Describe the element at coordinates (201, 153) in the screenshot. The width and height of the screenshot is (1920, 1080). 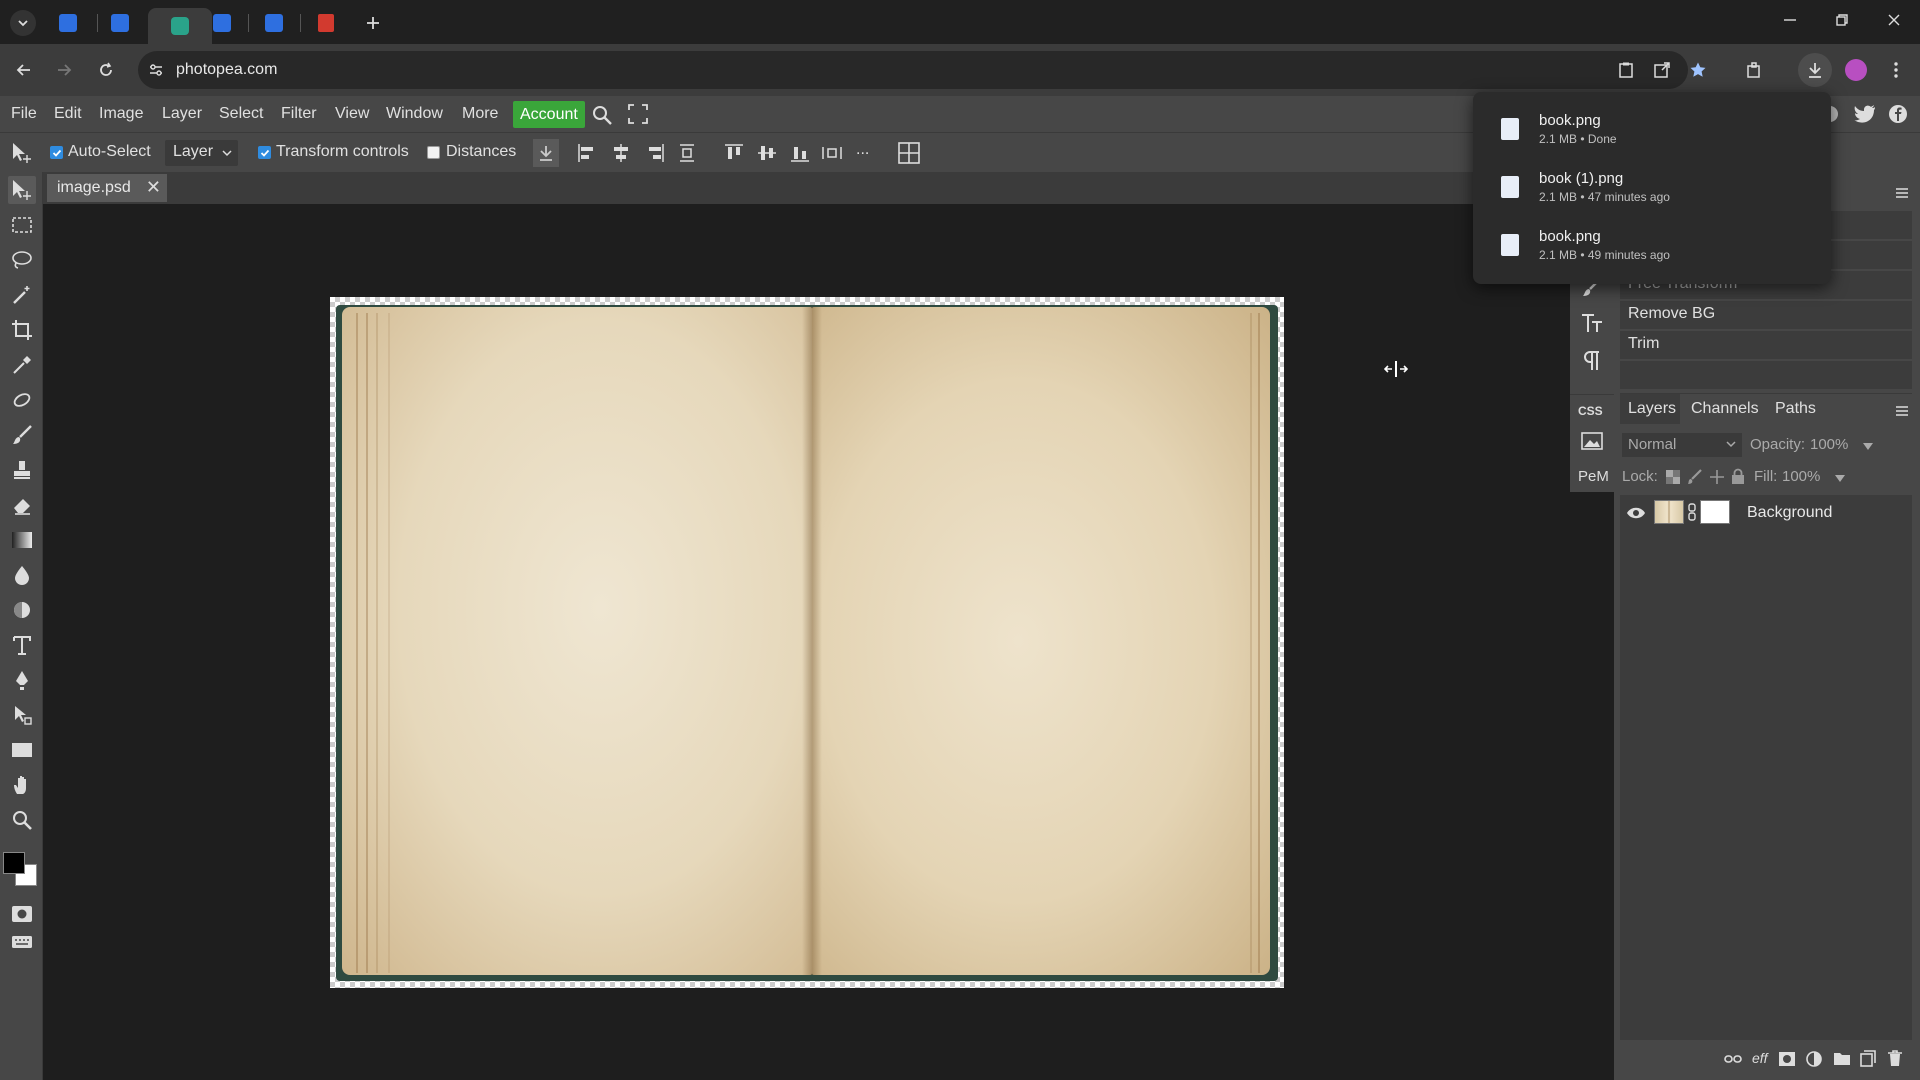
I see `auto-select-target-dropdown: Layer` at that location.